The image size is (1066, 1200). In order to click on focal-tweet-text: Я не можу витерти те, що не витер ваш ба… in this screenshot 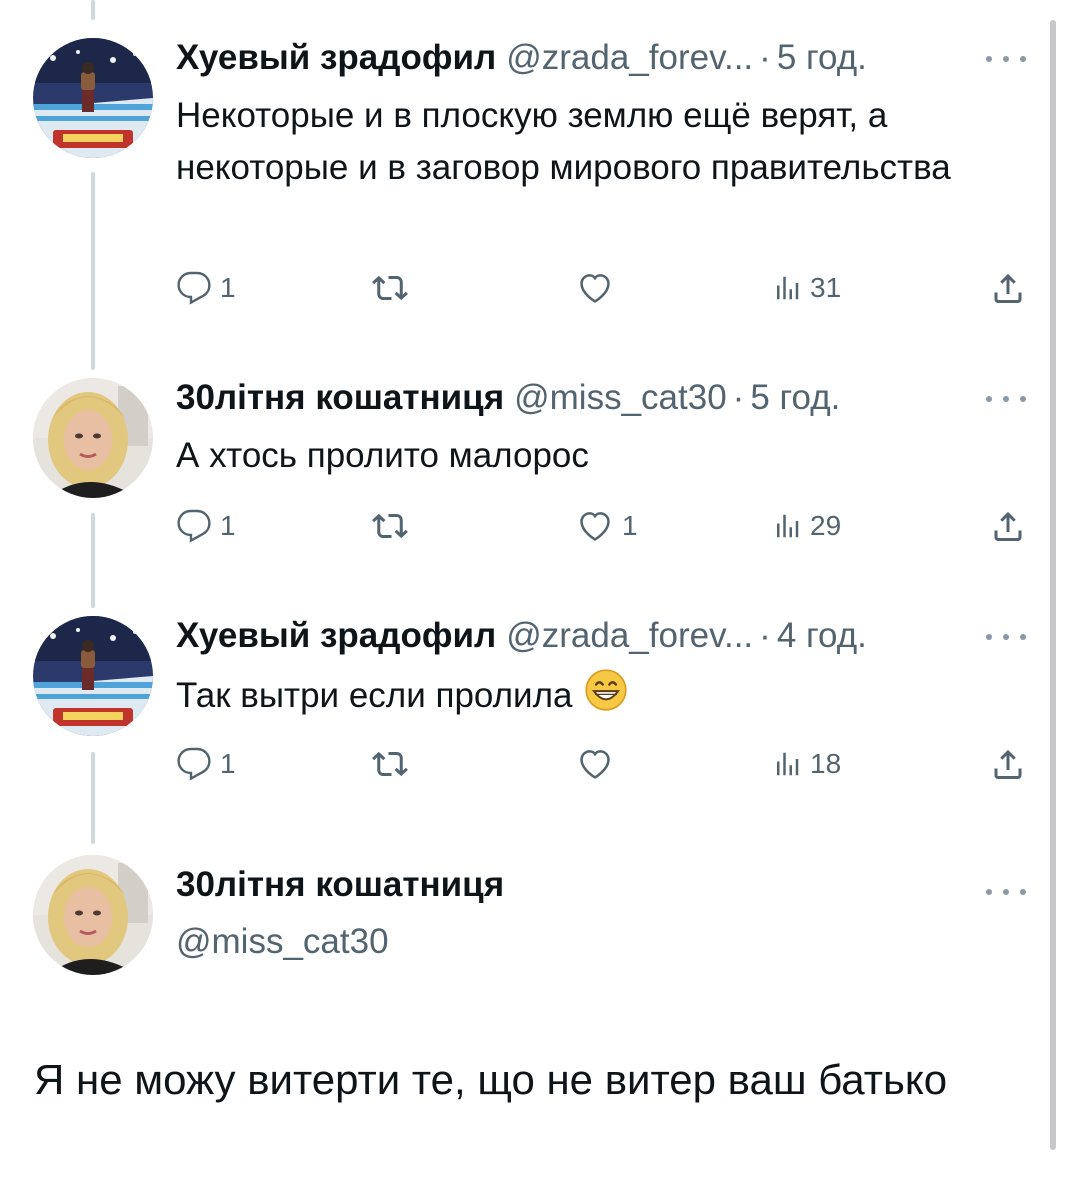, I will do `click(491, 1079)`.